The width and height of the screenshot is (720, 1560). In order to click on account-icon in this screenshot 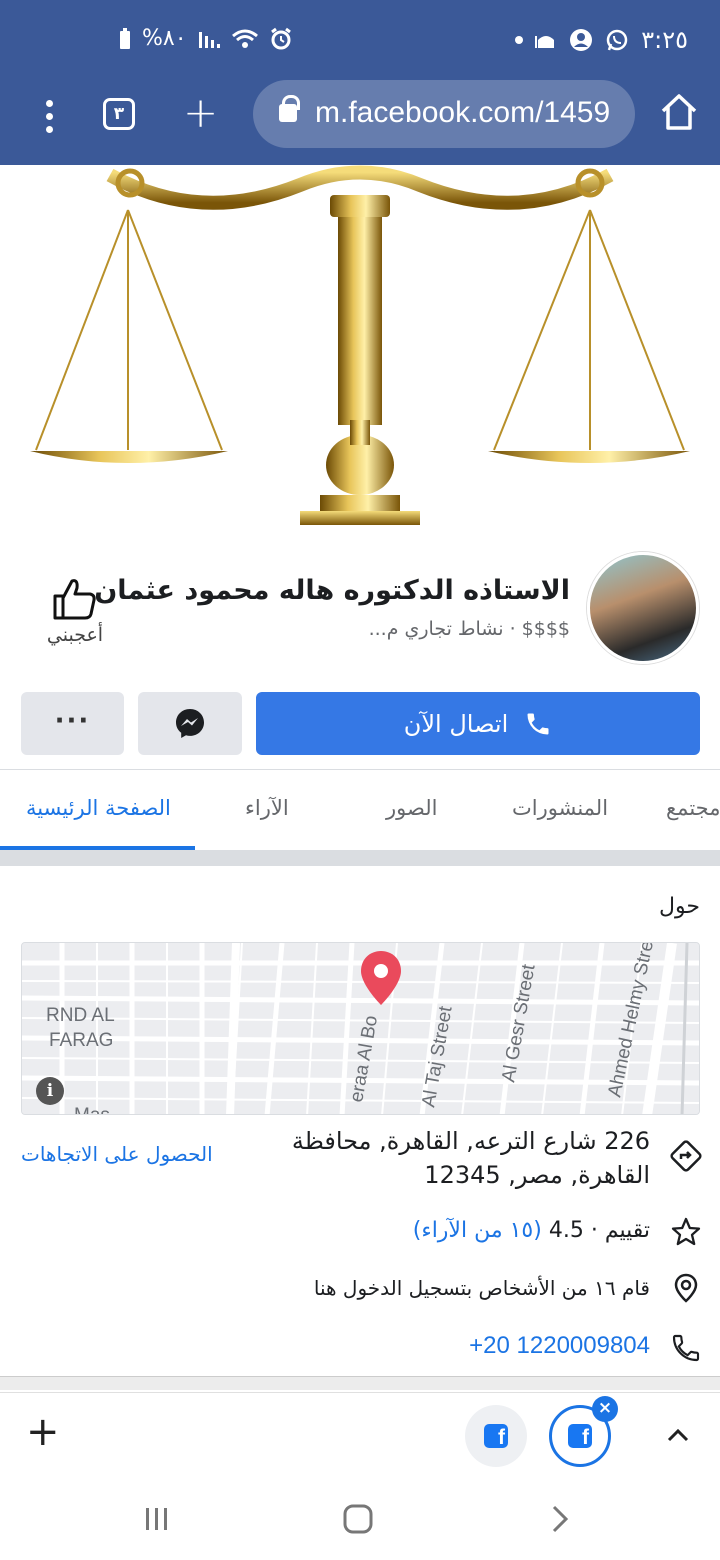, I will do `click(581, 40)`.